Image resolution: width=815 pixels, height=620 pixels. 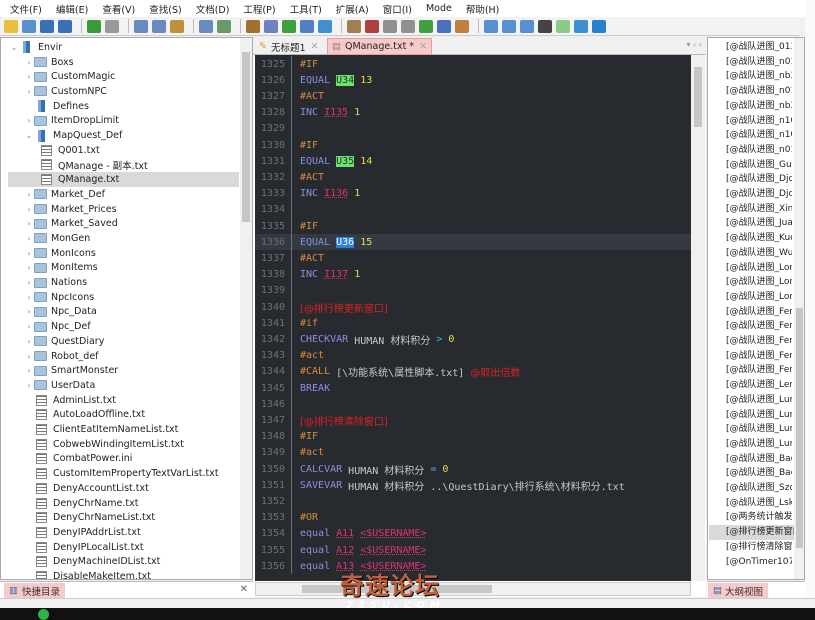 What do you see at coordinates (246, 137) in the screenshot?
I see `tree-scrollbar-thumb` at bounding box center [246, 137].